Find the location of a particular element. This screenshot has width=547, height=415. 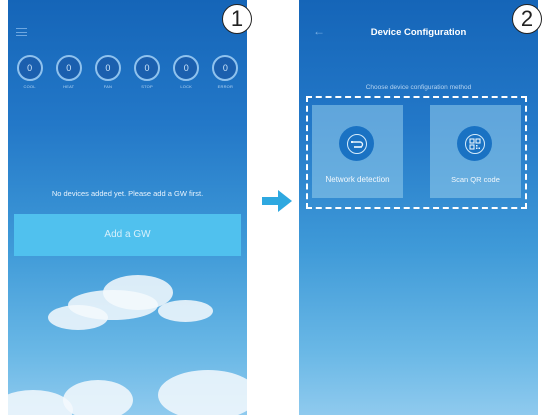

status-item-heat: 0 HEAT is located at coordinates (69, 75).